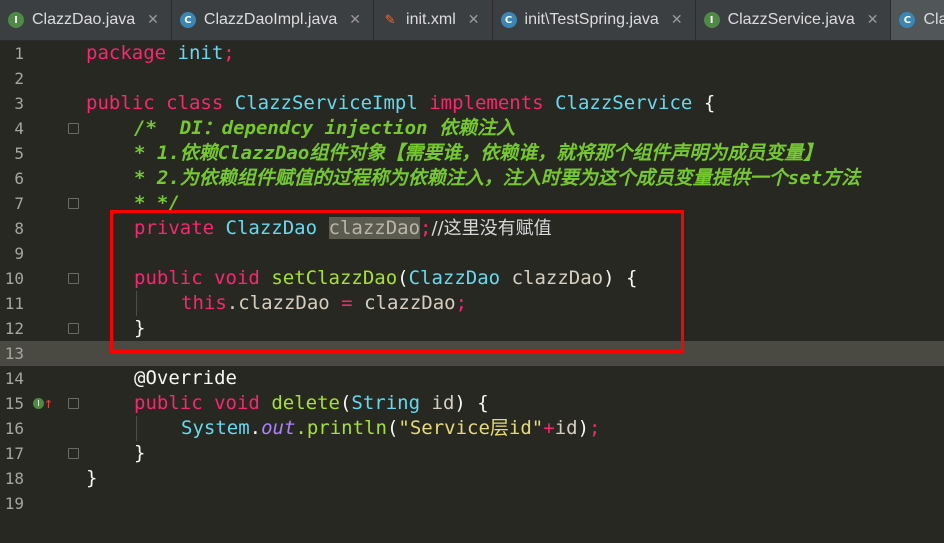  Describe the element at coordinates (566, 428) in the screenshot. I see `variable: id` at that location.